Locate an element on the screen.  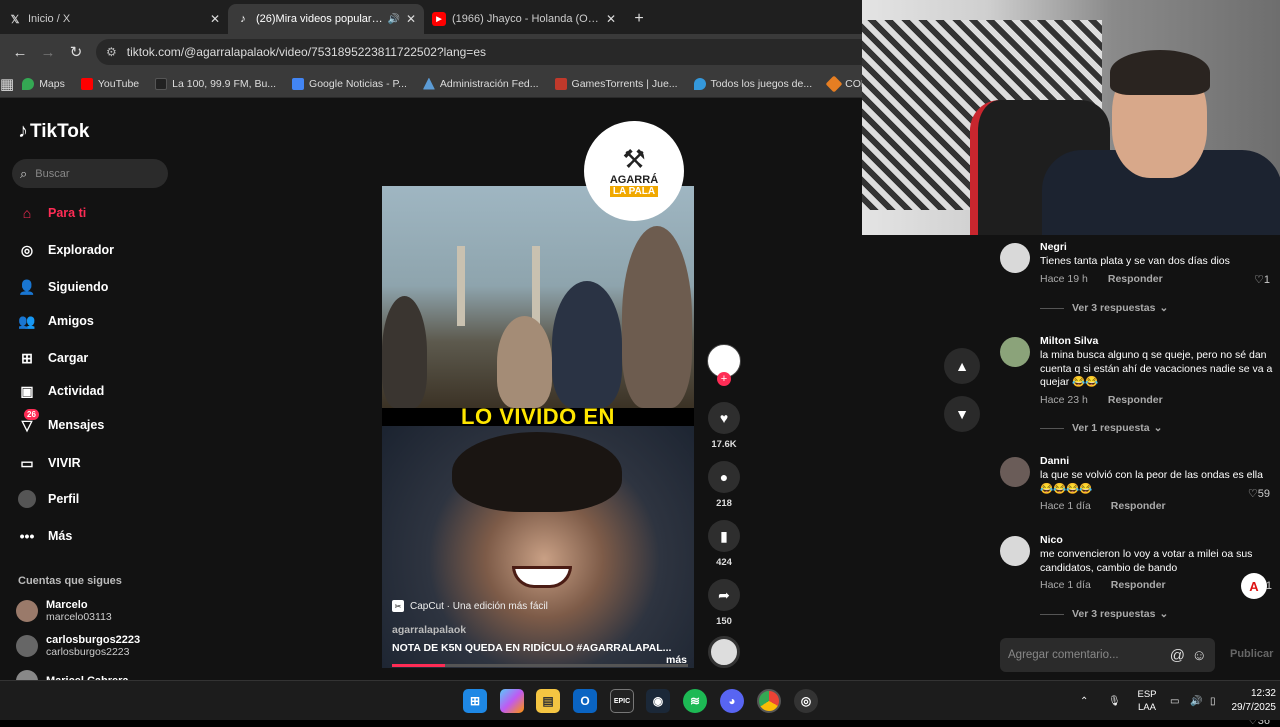
windows-start-icon: ⊞ is located at coordinates (475, 701).